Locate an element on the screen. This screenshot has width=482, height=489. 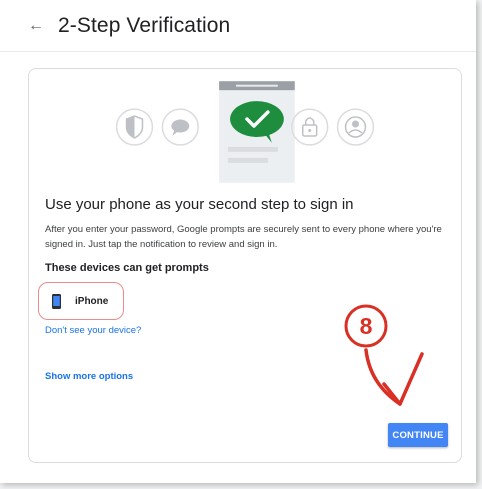
devices-title: These devices can get prompts is located at coordinates (127, 268).